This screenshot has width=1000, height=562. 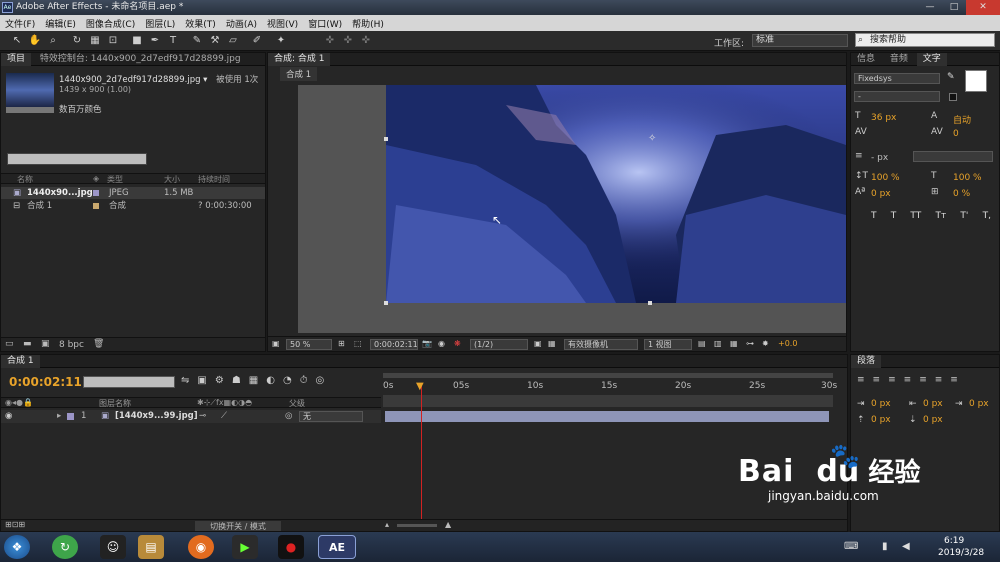 What do you see at coordinates (201, 547) in the screenshot?
I see `firefox-icon: ◉` at bounding box center [201, 547].